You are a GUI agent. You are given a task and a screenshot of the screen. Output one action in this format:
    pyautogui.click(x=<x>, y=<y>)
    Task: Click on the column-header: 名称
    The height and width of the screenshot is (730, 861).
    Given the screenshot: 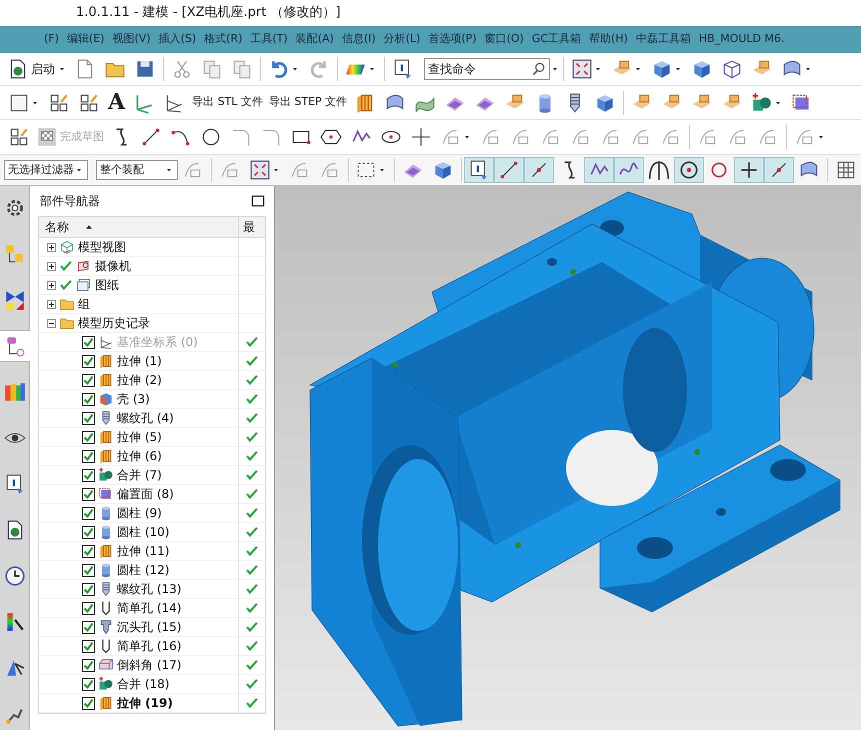 What is the action you would take?
    pyautogui.click(x=139, y=227)
    